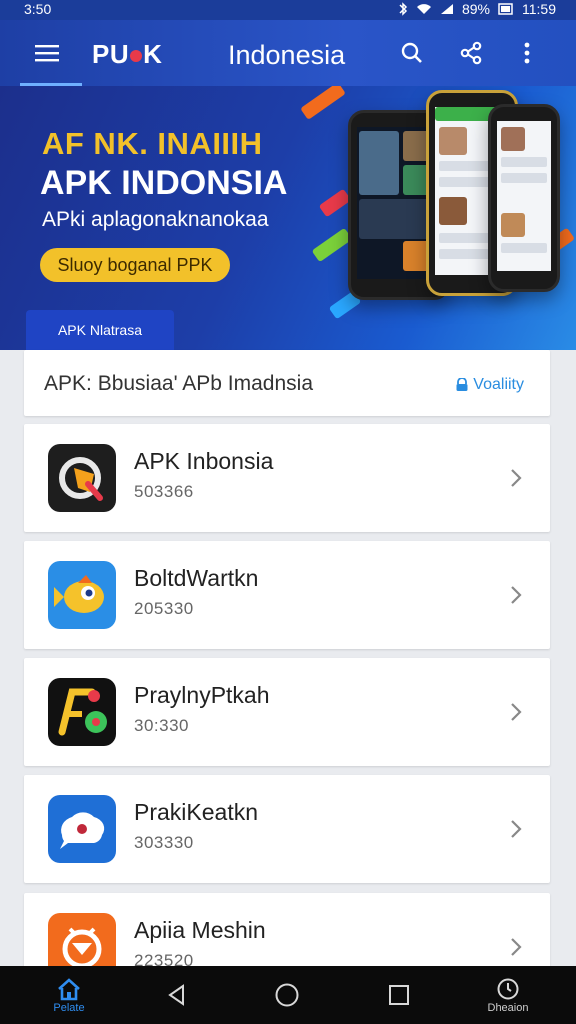 Image resolution: width=576 pixels, height=1024 pixels. What do you see at coordinates (100, 330) in the screenshot?
I see `banner-tag: APK Nlatrasa` at bounding box center [100, 330].